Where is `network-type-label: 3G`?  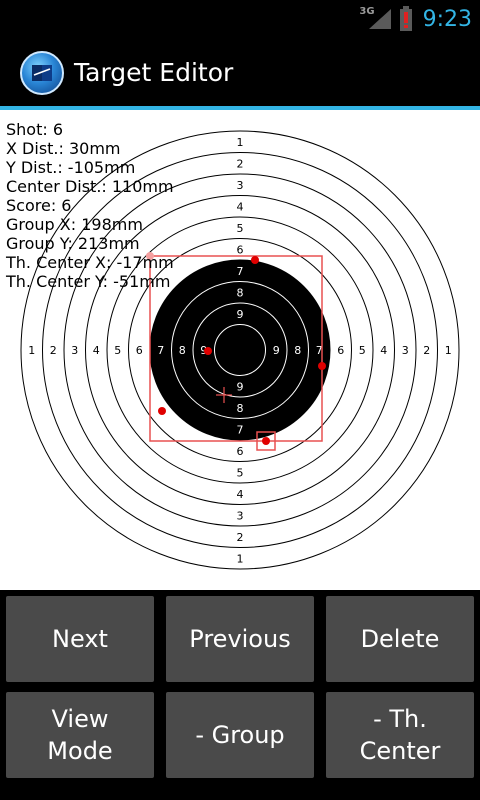
network-type-label: 3G is located at coordinates (367, 11).